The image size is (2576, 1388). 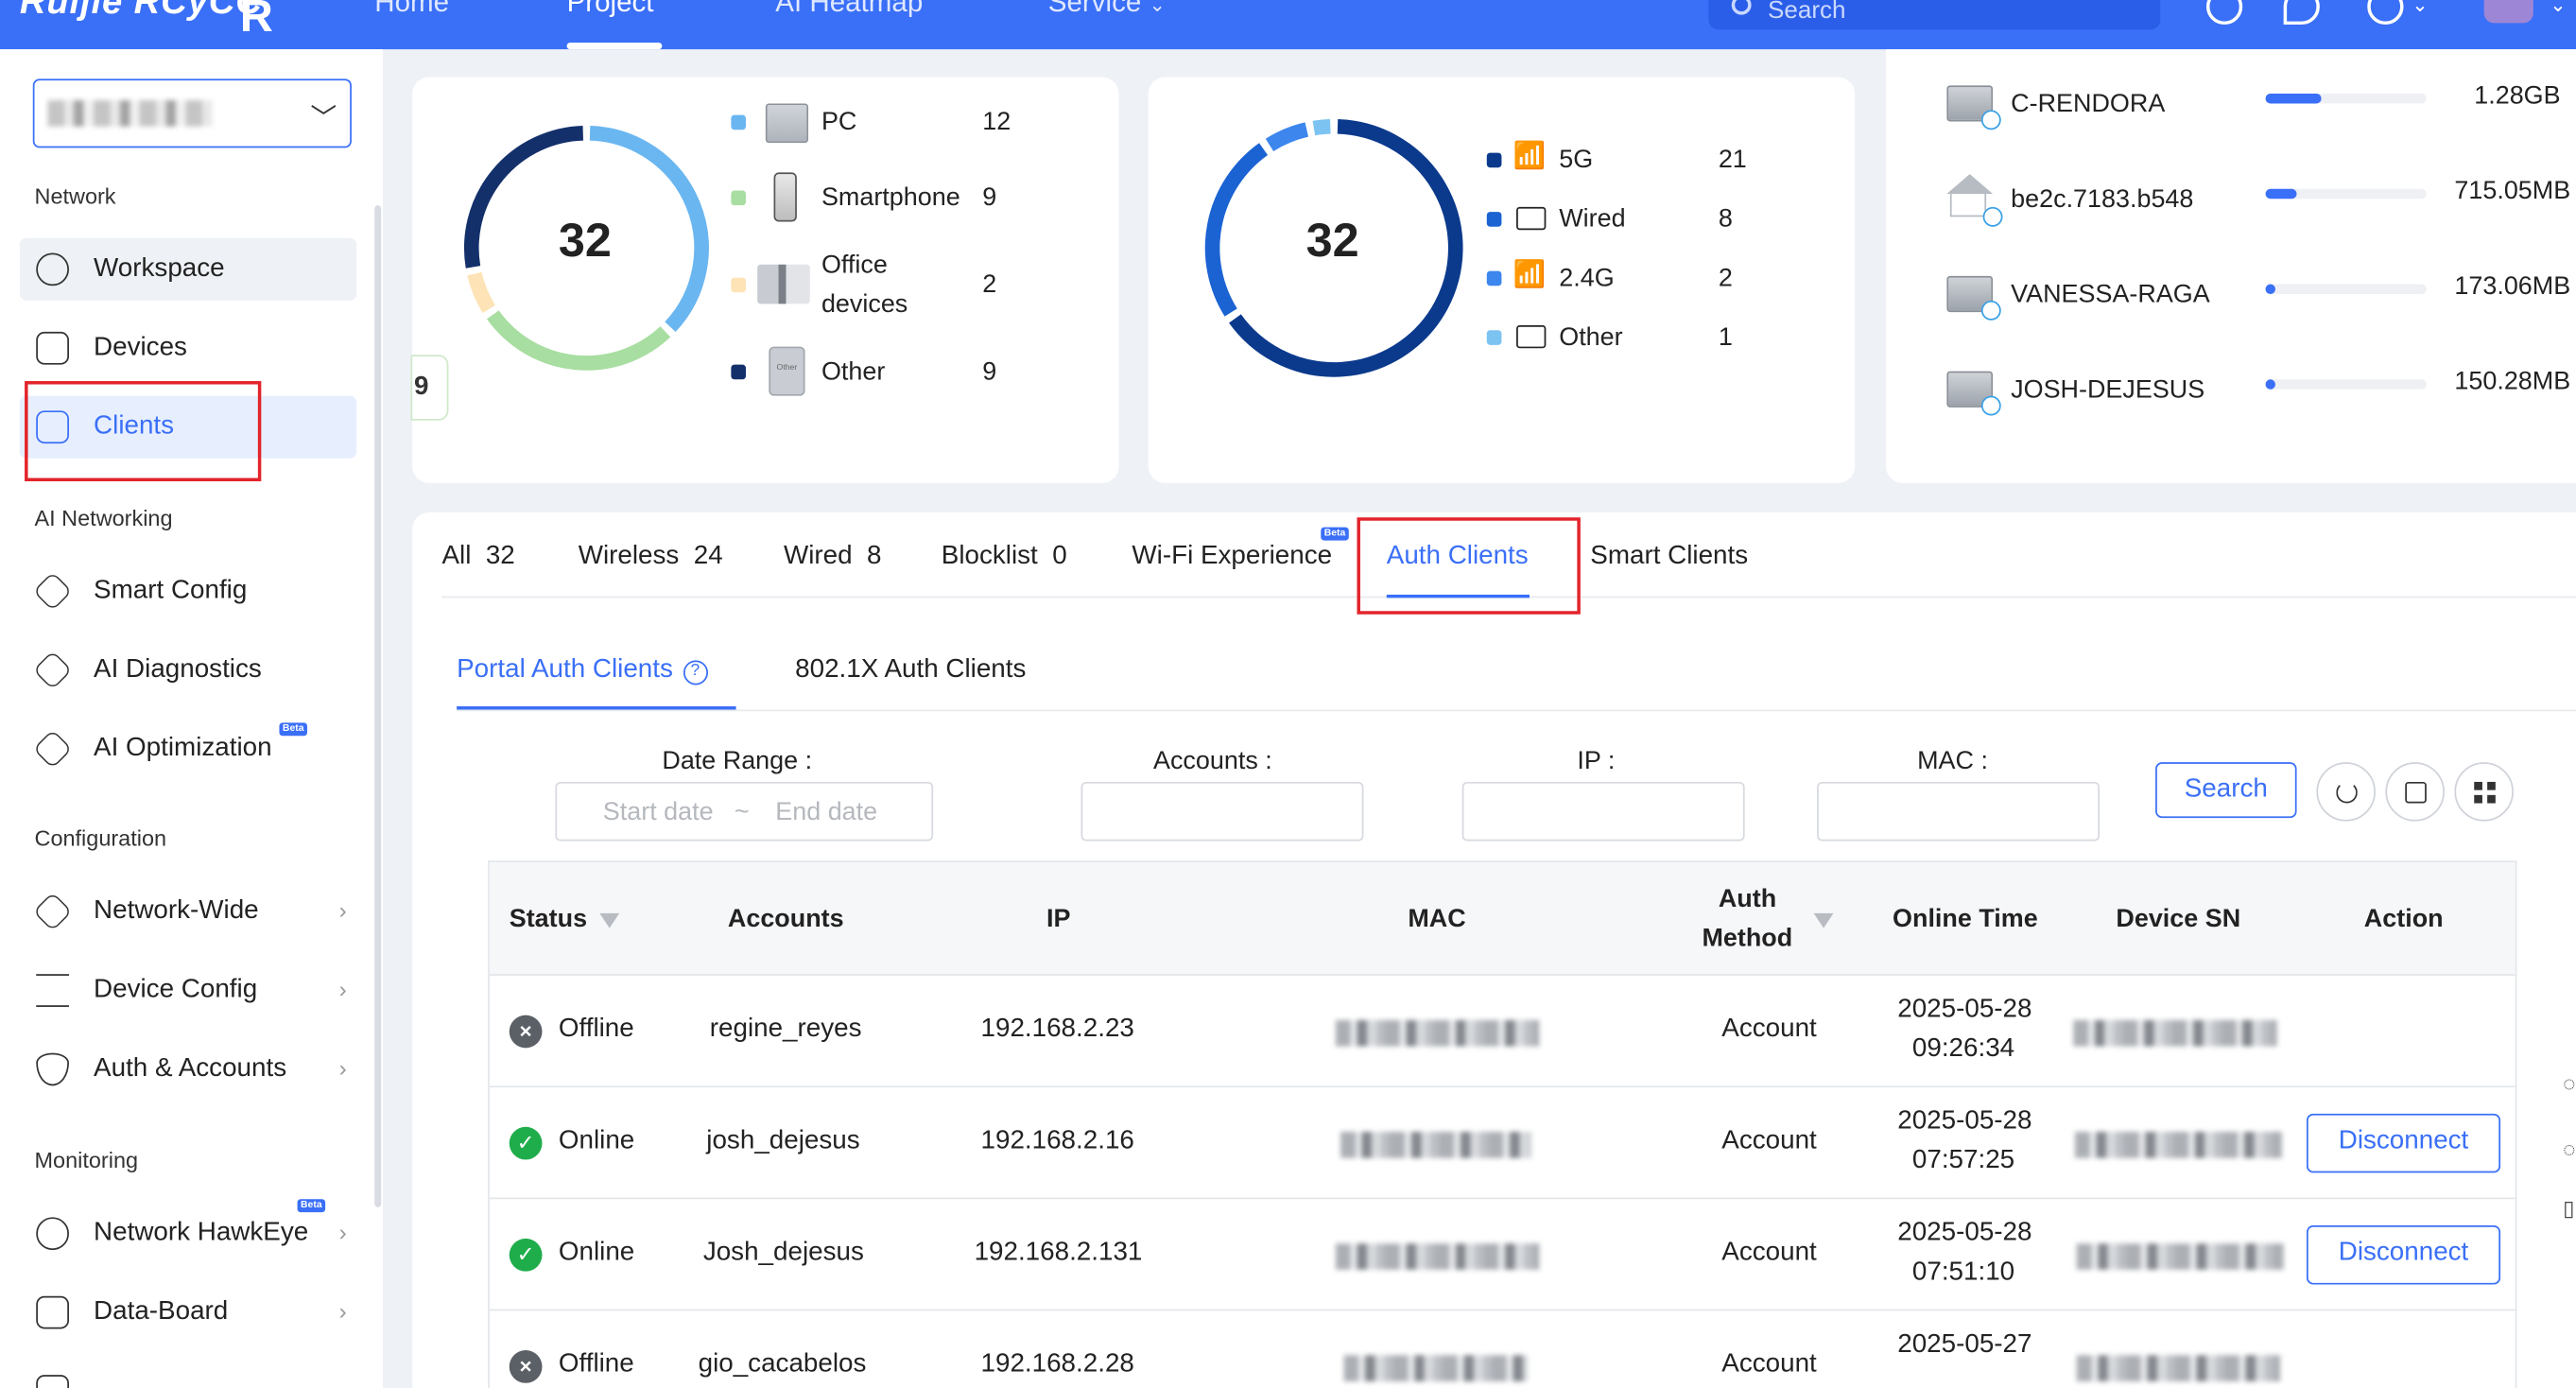 What do you see at coordinates (1603, 811) in the screenshot?
I see `ip-input` at bounding box center [1603, 811].